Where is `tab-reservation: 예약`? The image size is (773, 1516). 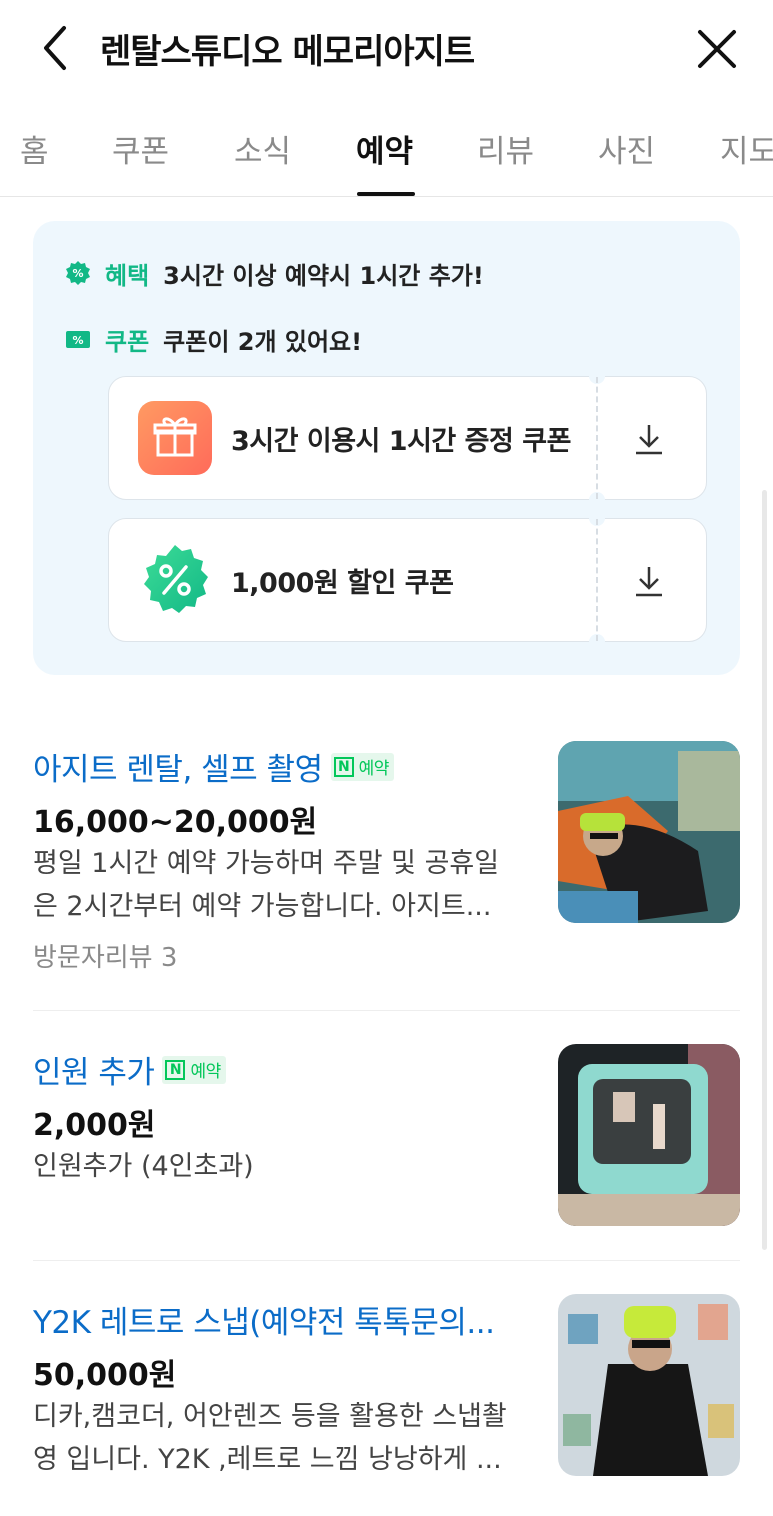 tab-reservation: 예약 is located at coordinates (384, 148).